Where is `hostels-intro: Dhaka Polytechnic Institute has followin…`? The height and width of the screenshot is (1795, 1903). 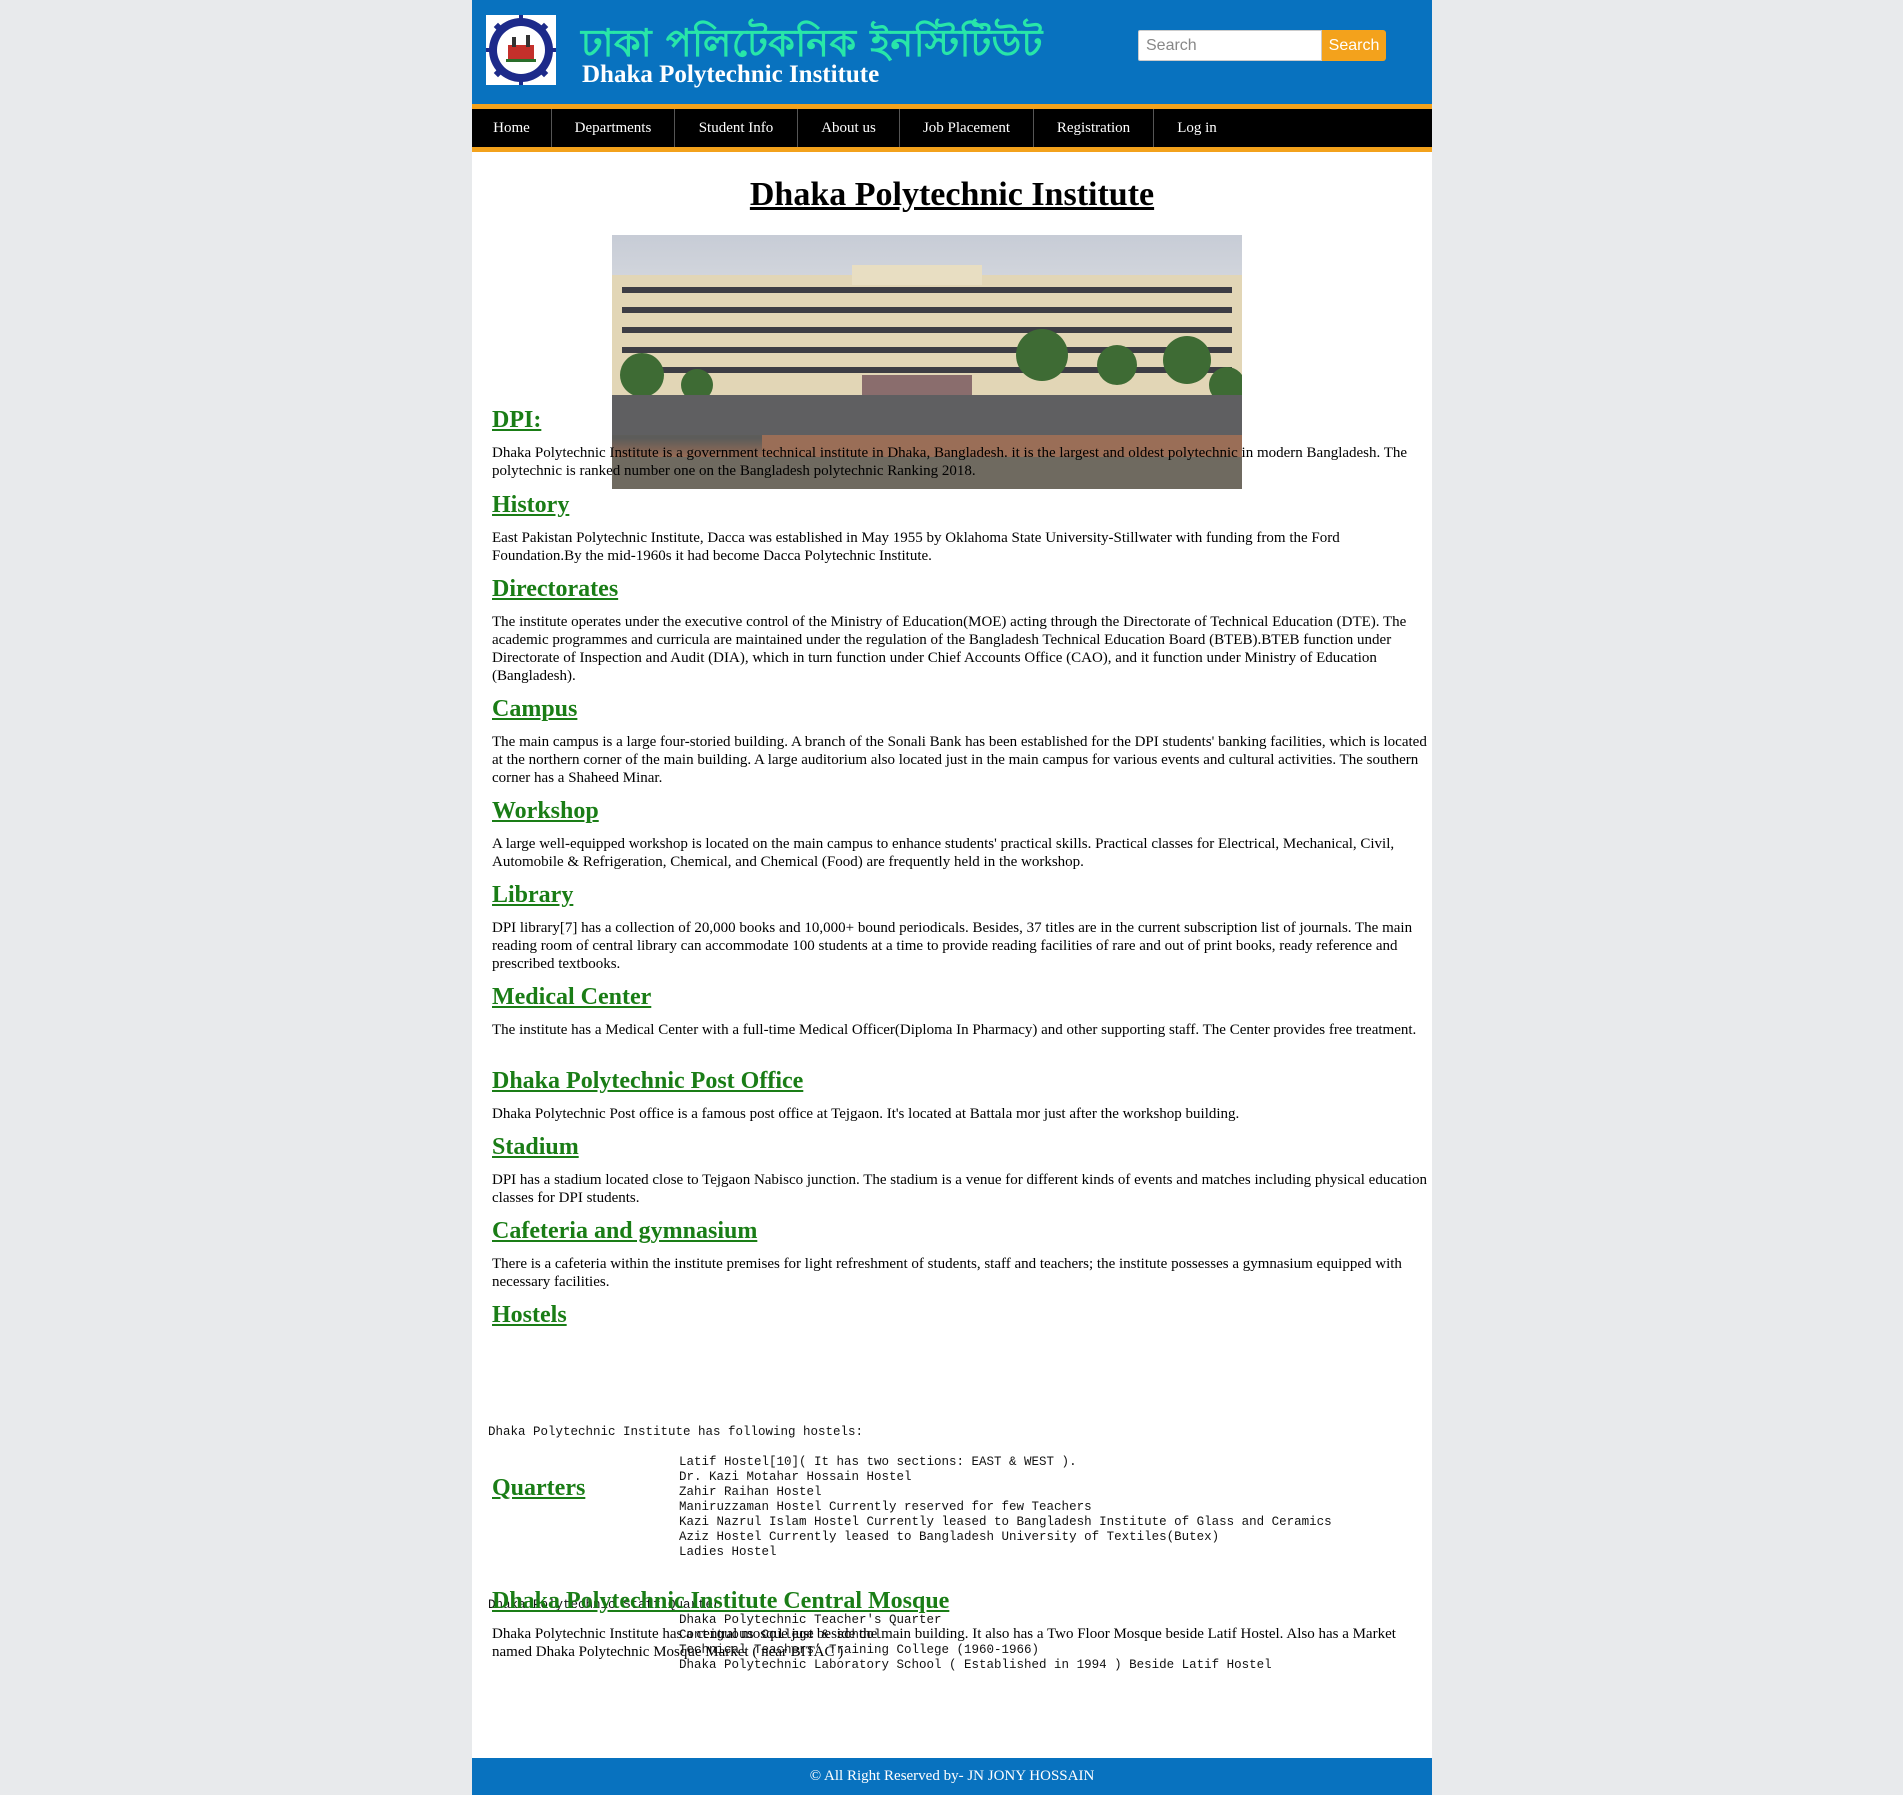
hostels-intro: Dhaka Polytechnic Institute has followin… is located at coordinates (676, 1432).